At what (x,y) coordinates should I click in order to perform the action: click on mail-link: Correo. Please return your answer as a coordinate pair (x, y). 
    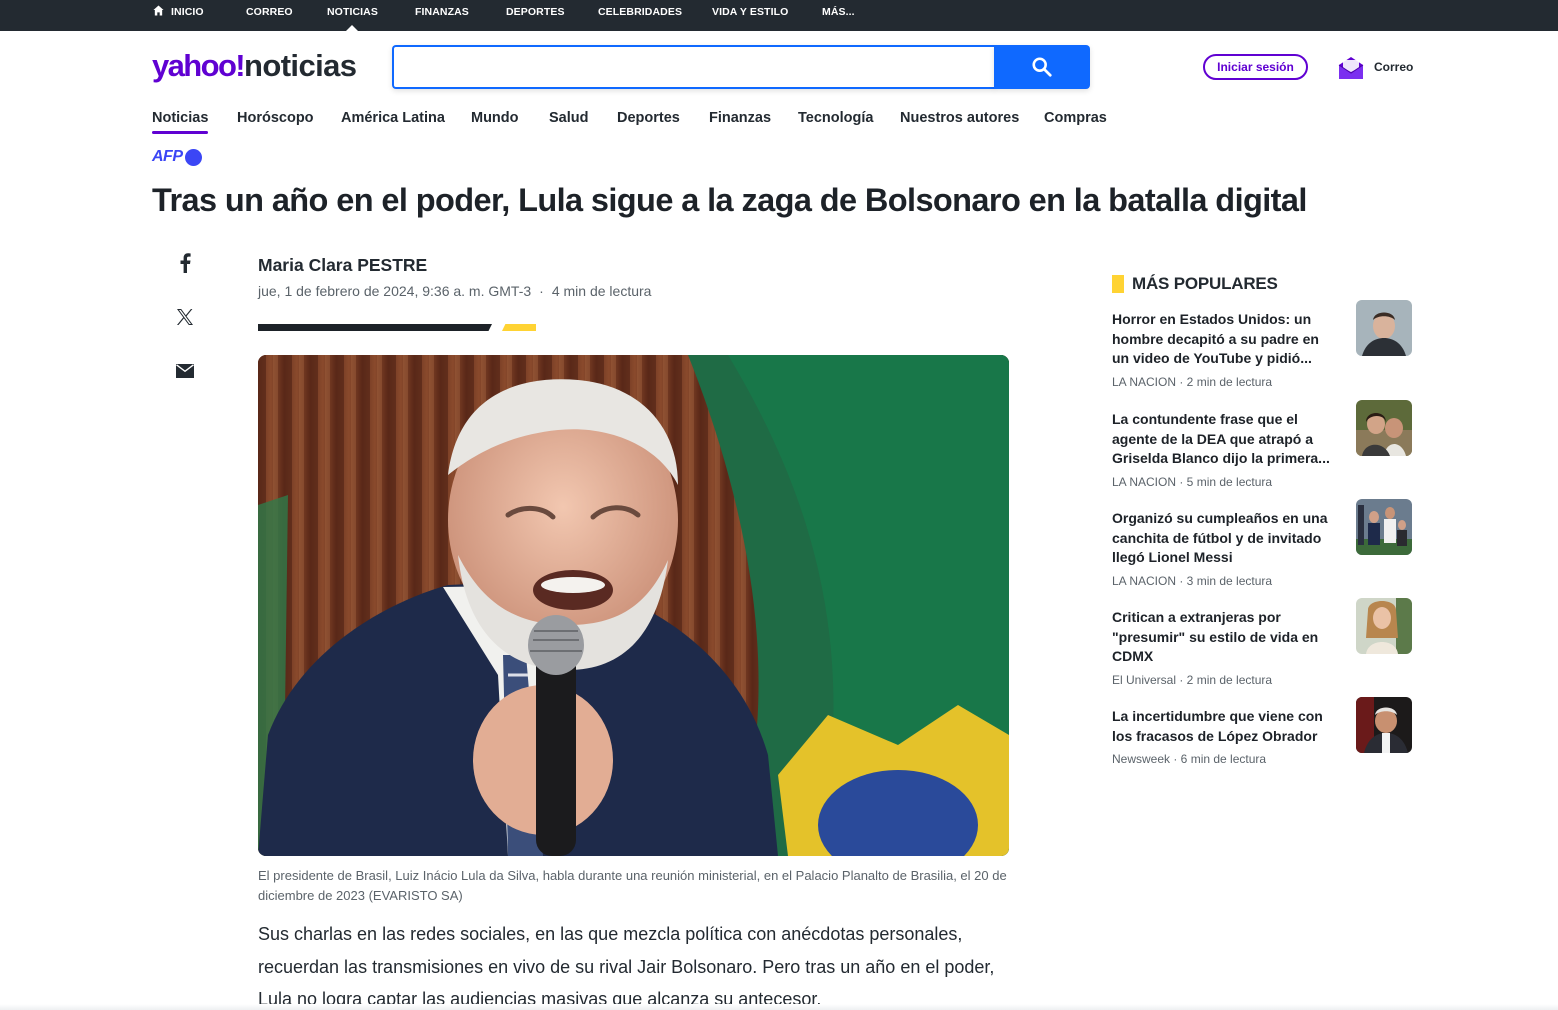
    Looking at the image, I should click on (1375, 67).